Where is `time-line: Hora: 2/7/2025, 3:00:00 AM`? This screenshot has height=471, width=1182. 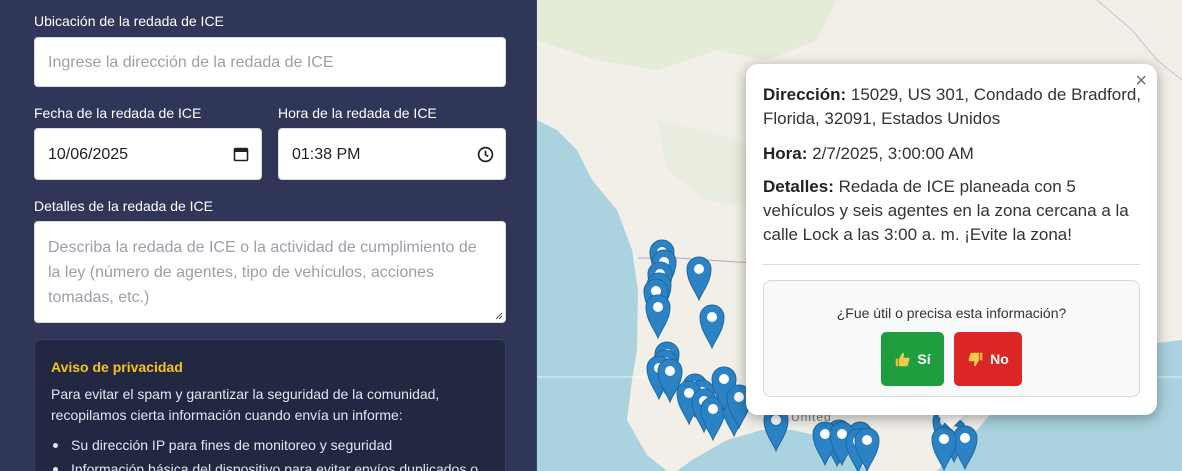
time-line: Hora: 2/7/2025, 3:00:00 AM is located at coordinates (953, 154).